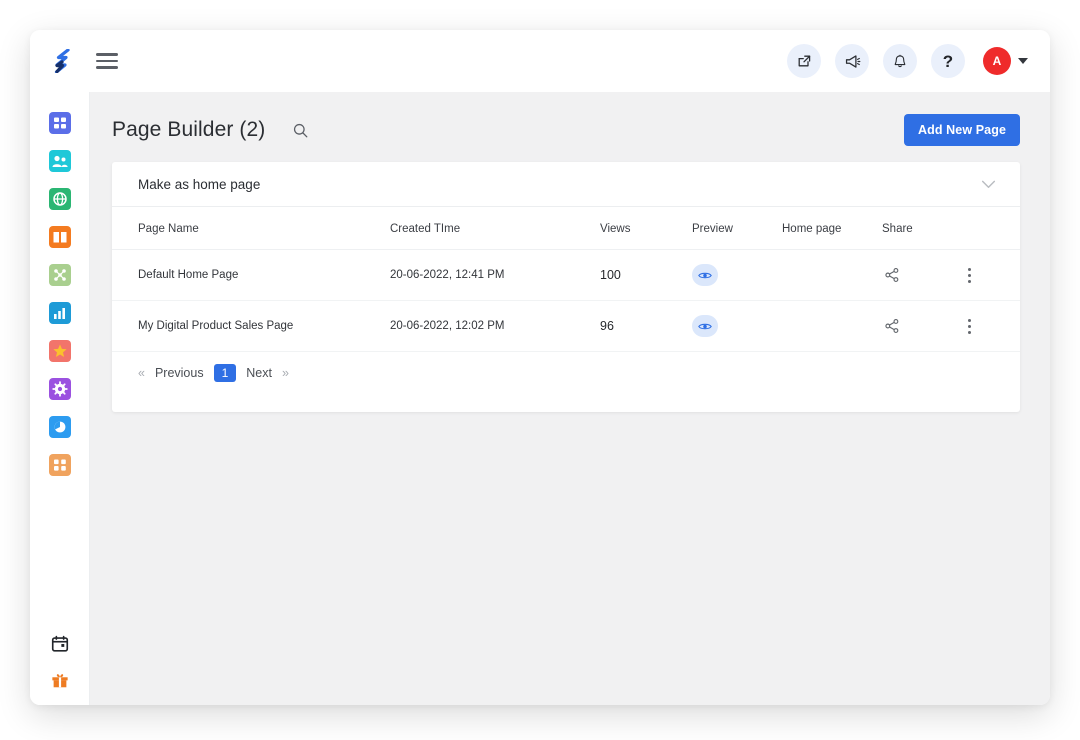  What do you see at coordinates (189, 129) in the screenshot?
I see `page-title: Page Builder (2)` at bounding box center [189, 129].